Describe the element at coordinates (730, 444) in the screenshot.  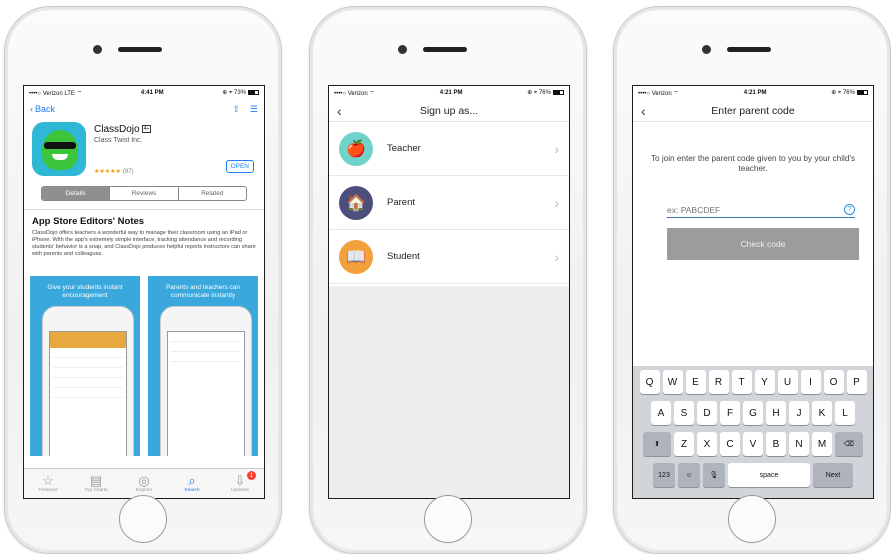
I see `key: C` at that location.